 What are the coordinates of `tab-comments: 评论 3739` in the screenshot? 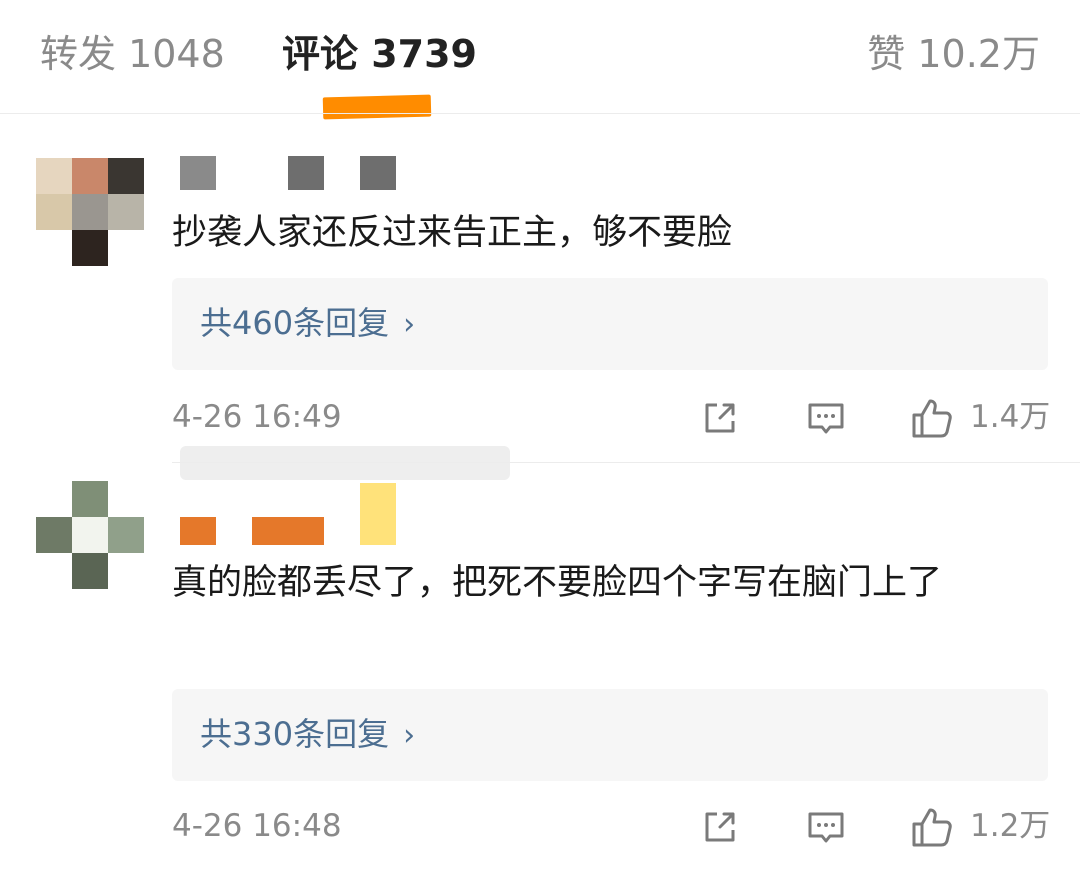 It's located at (379, 54).